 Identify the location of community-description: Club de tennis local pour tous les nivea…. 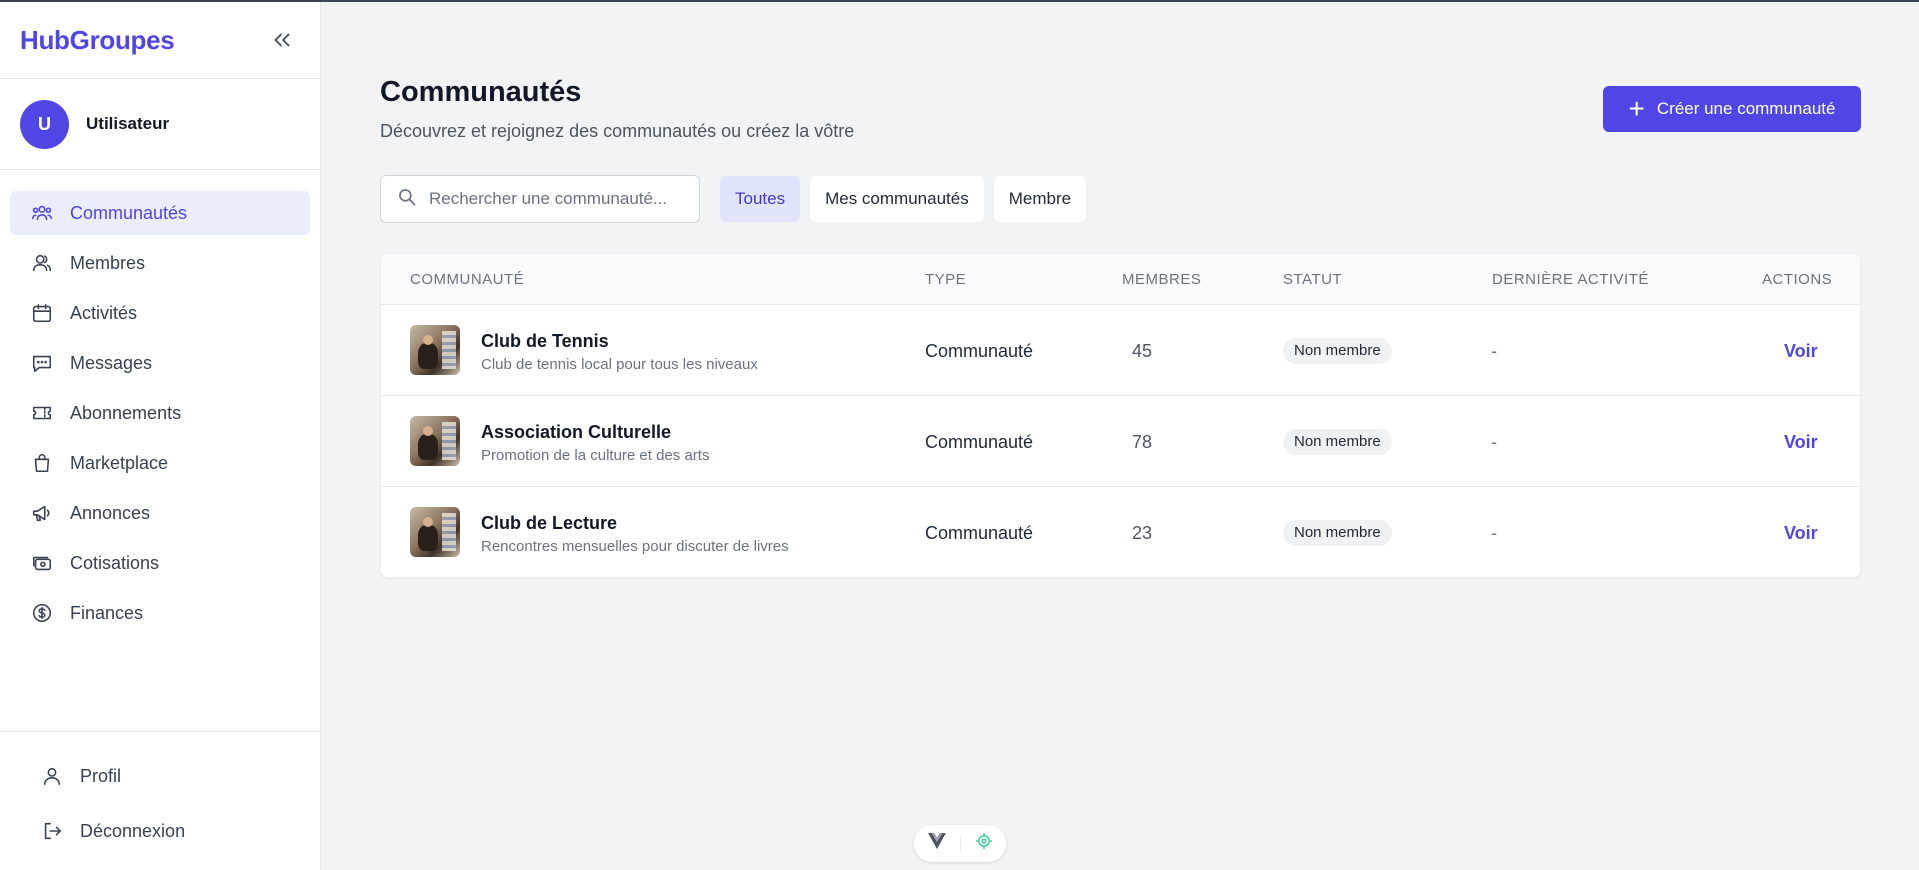
(619, 364).